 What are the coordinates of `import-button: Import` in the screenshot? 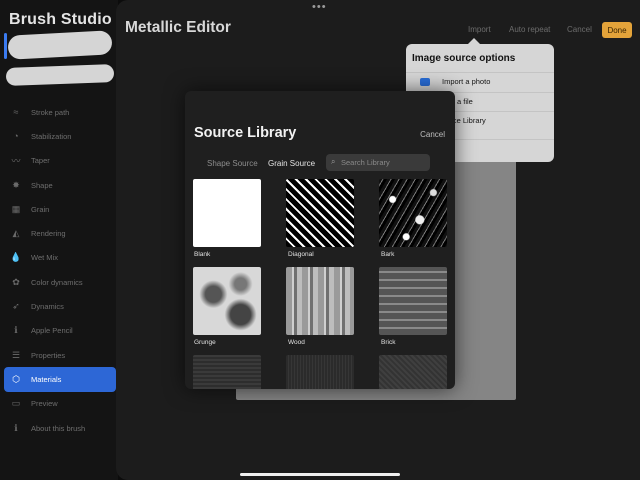 It's located at (479, 29).